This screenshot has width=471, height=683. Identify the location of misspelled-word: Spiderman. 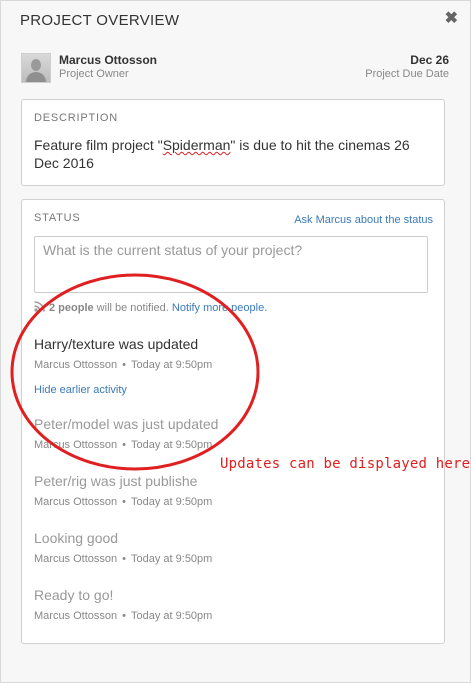
(196, 145).